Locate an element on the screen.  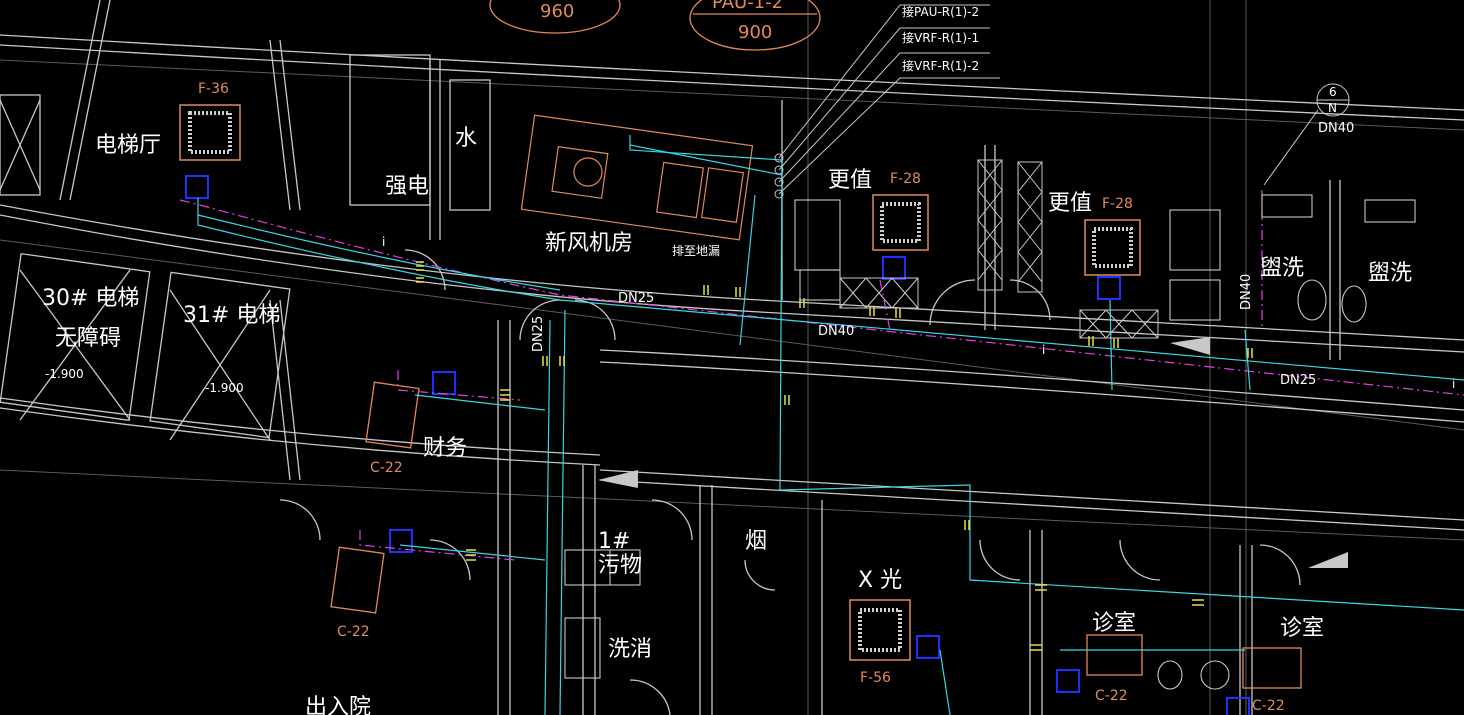
pipe-dn40-a: DN40 is located at coordinates (836, 331).